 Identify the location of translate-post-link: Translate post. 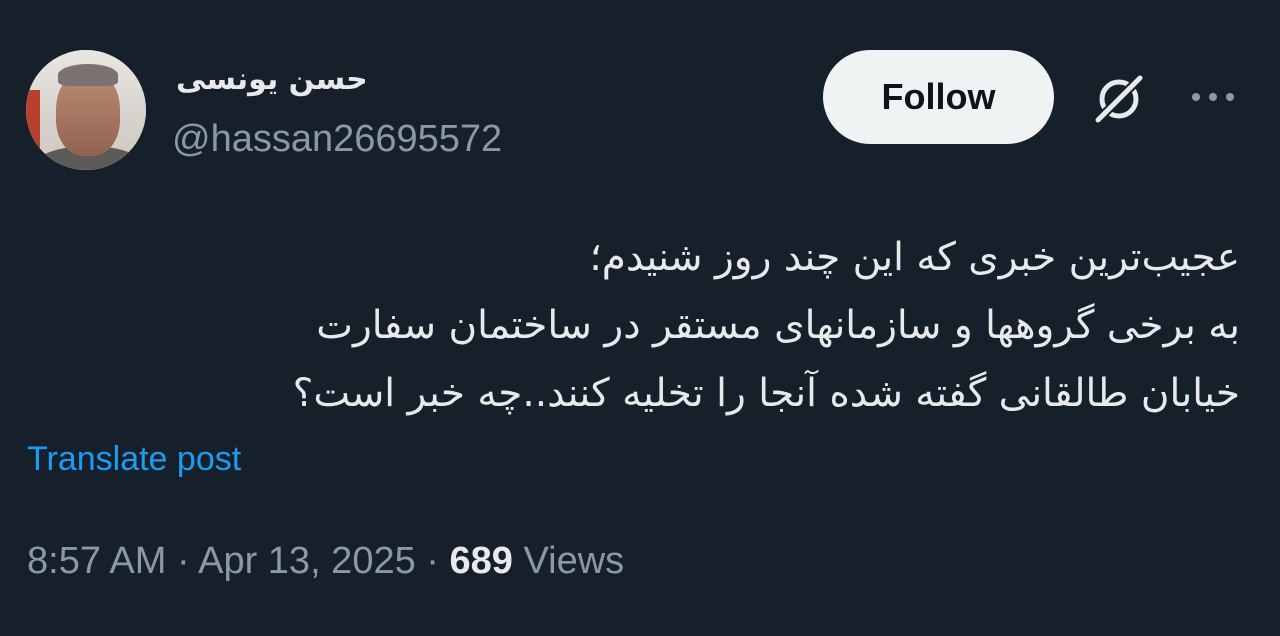
(134, 459).